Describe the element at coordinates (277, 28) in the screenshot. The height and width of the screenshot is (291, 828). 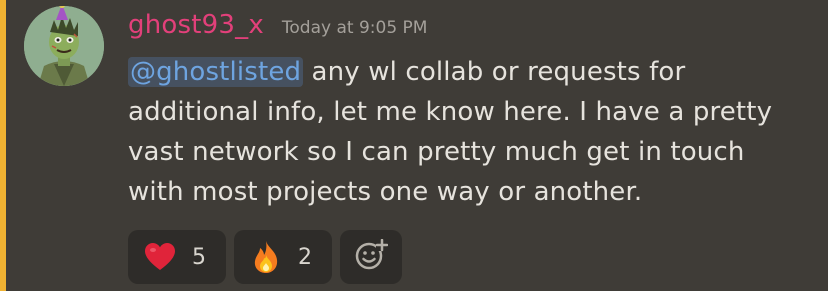
I see `message-header: ghost93_x Today at 9:05 PM` at that location.